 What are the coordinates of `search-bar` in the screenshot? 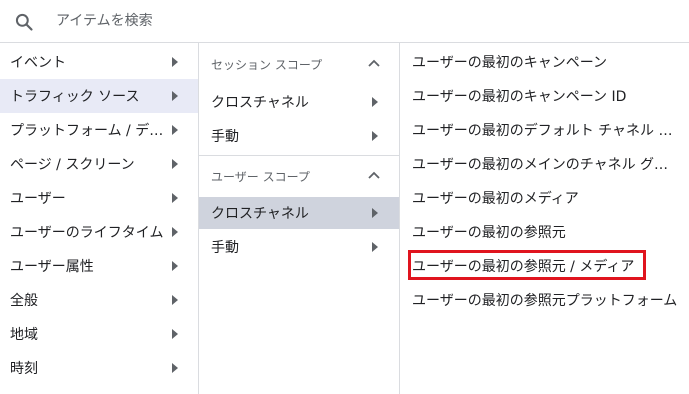 It's located at (344, 21).